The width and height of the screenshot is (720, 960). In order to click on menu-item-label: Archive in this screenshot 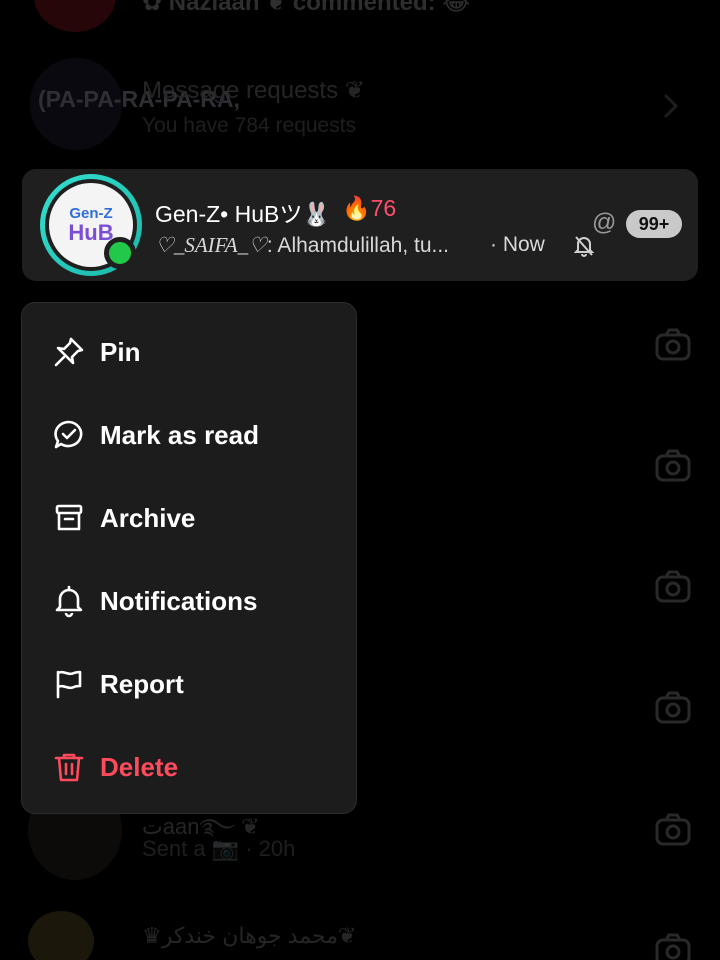, I will do `click(148, 518)`.